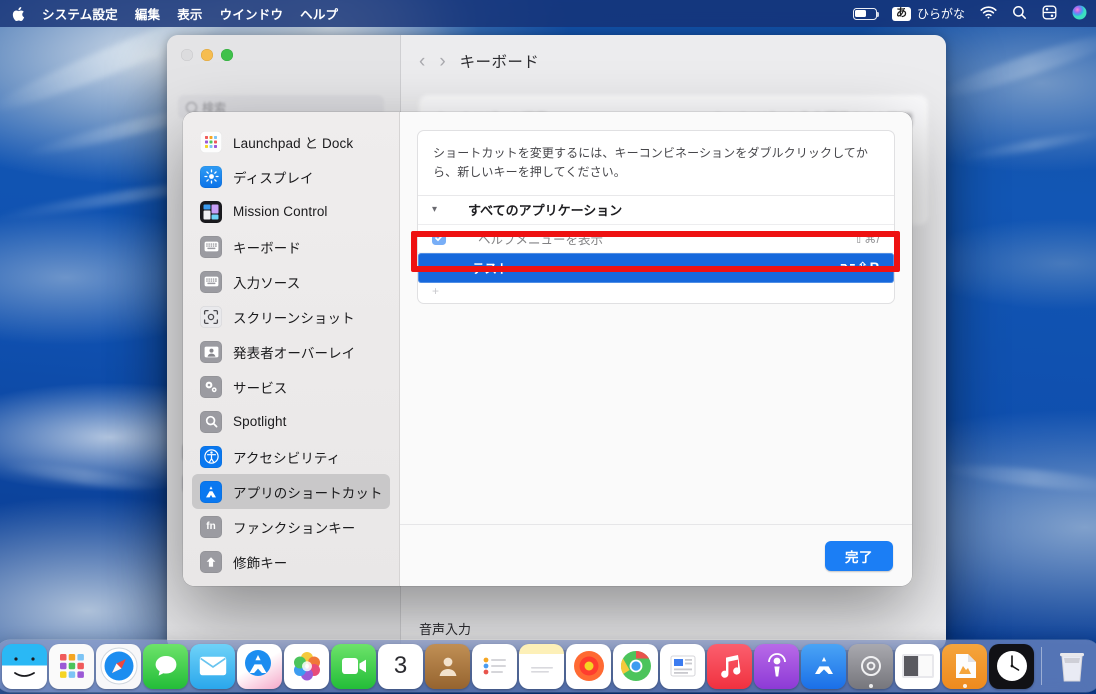 The width and height of the screenshot is (1096, 694). What do you see at coordinates (442, 61) in the screenshot?
I see `chevron-right-icon: ›` at bounding box center [442, 61].